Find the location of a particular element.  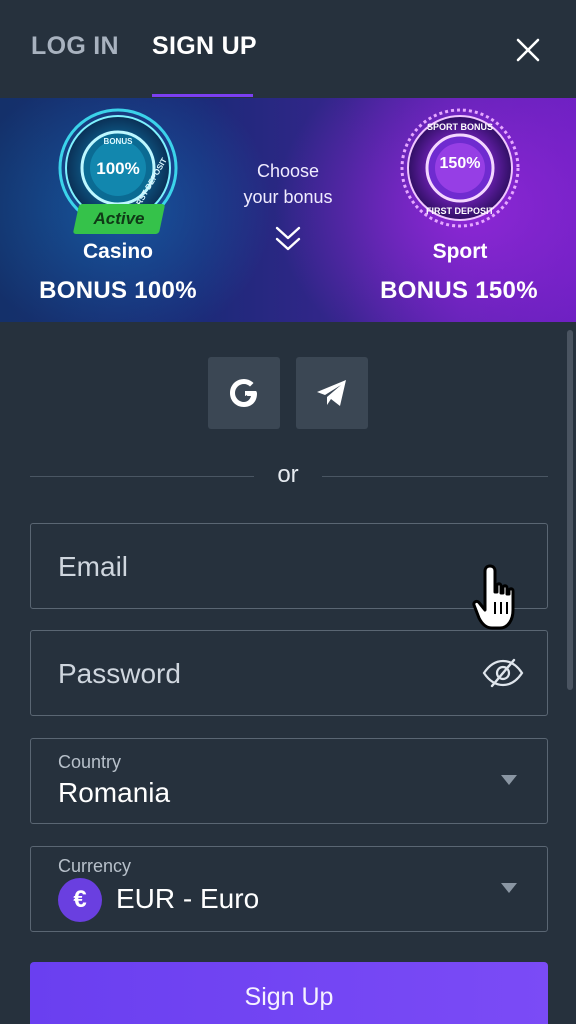

svg-text: FIRST DEPOSIT is located at coordinates (460, 211).